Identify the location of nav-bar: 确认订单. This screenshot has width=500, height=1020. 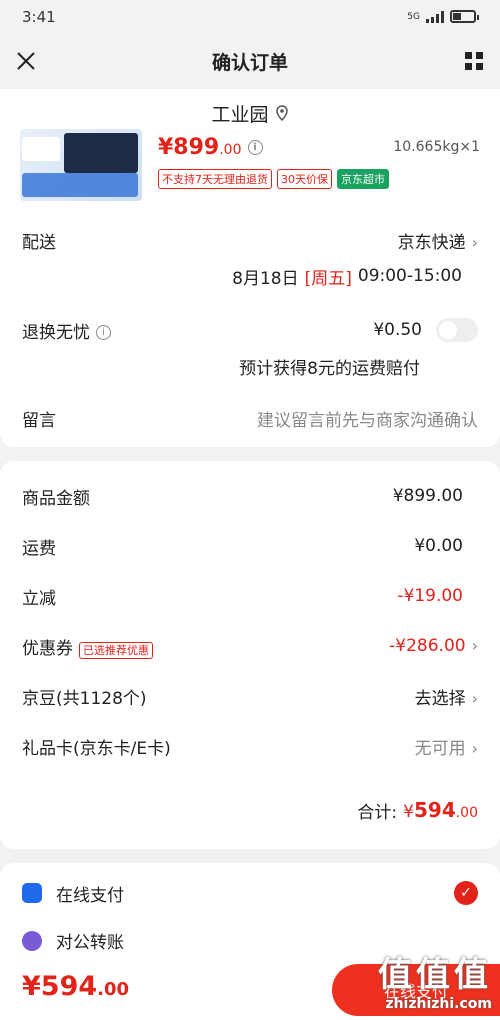
(250, 61).